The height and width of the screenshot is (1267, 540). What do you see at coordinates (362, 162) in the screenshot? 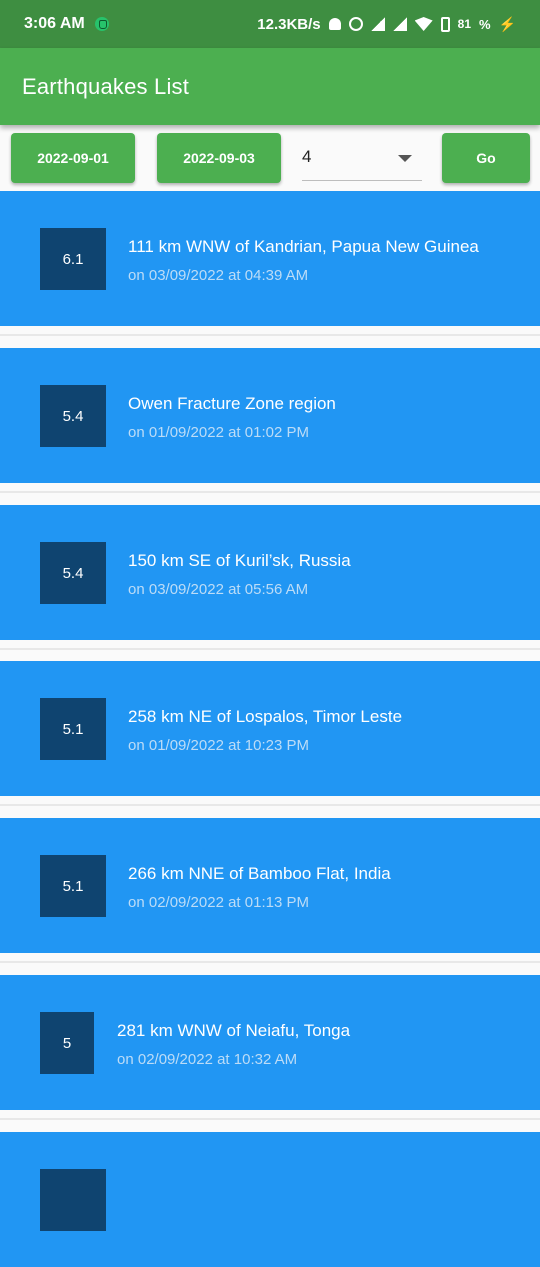
I see `magnitude-dropdown: 4` at bounding box center [362, 162].